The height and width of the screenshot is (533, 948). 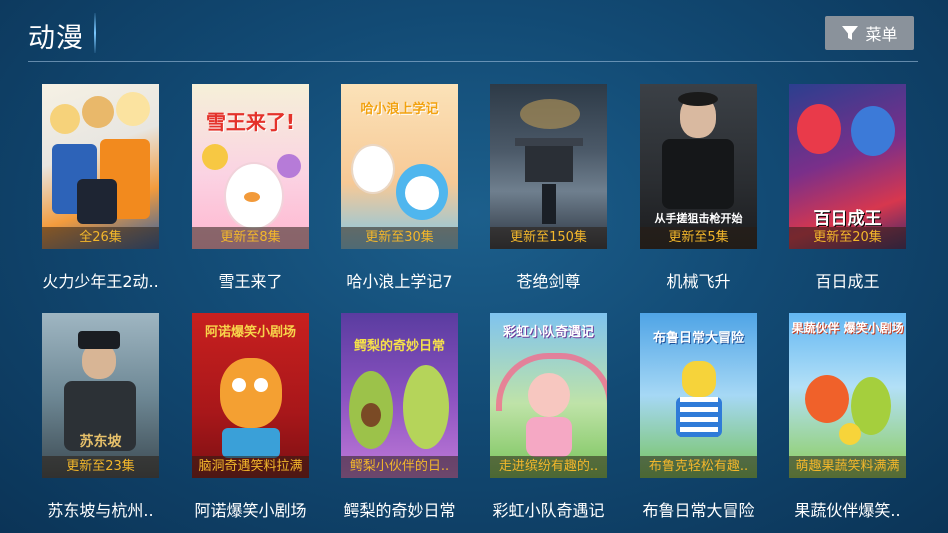 What do you see at coordinates (698, 166) in the screenshot?
I see `poster-image: 从手搓狙击枪开始 更新至5集` at bounding box center [698, 166].